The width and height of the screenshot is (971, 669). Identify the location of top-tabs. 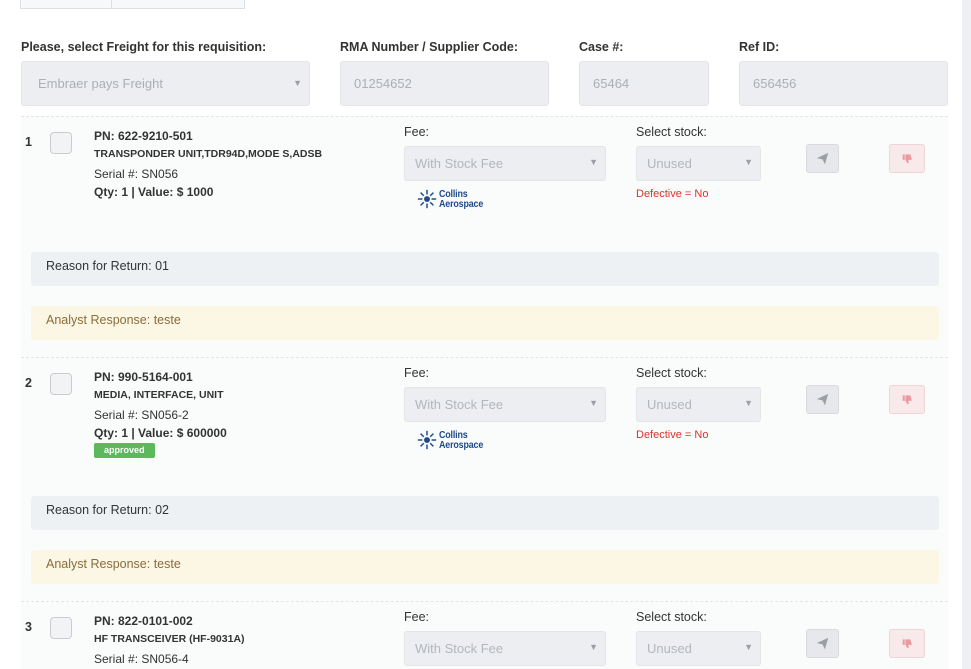
(132, 4).